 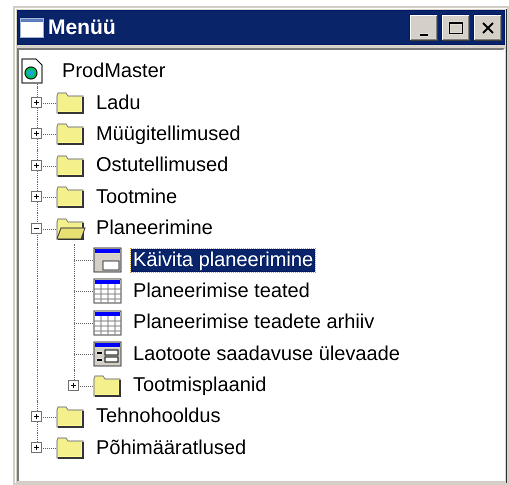 I want to click on minimize-icon, so click(x=424, y=35).